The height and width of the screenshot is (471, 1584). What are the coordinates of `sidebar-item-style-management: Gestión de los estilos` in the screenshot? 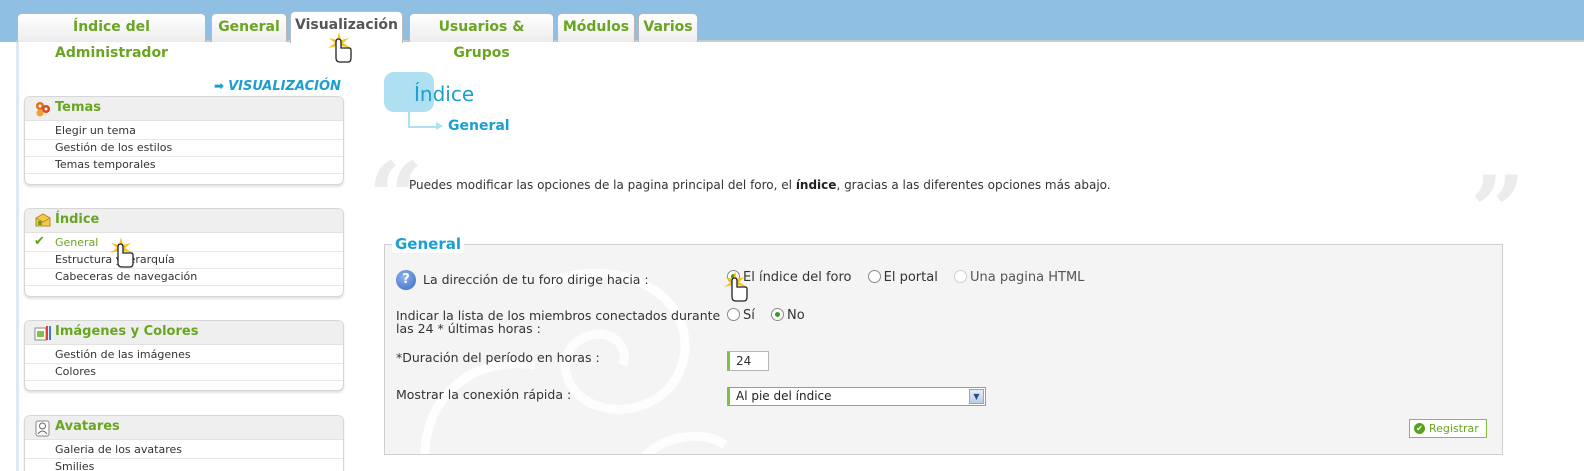 It's located at (184, 148).